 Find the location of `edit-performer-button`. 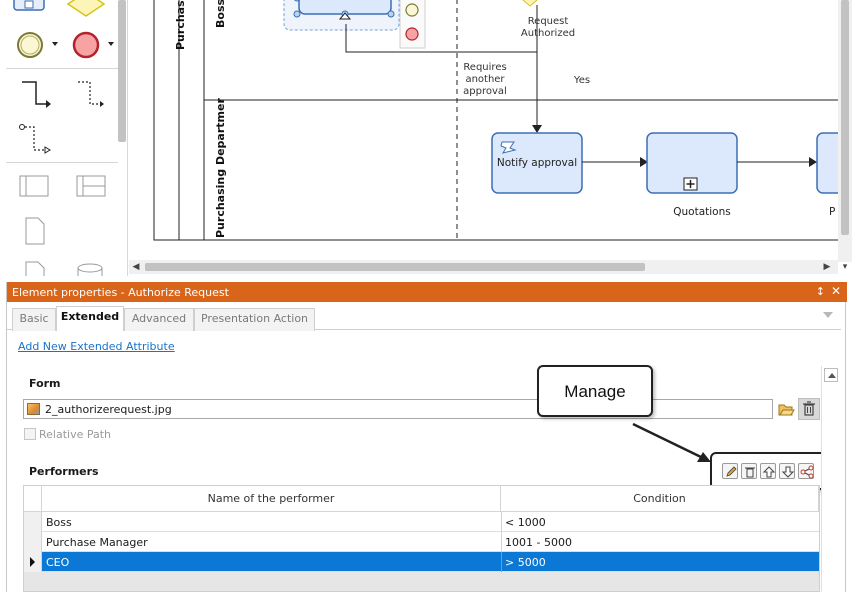

edit-performer-button is located at coordinates (730, 471).